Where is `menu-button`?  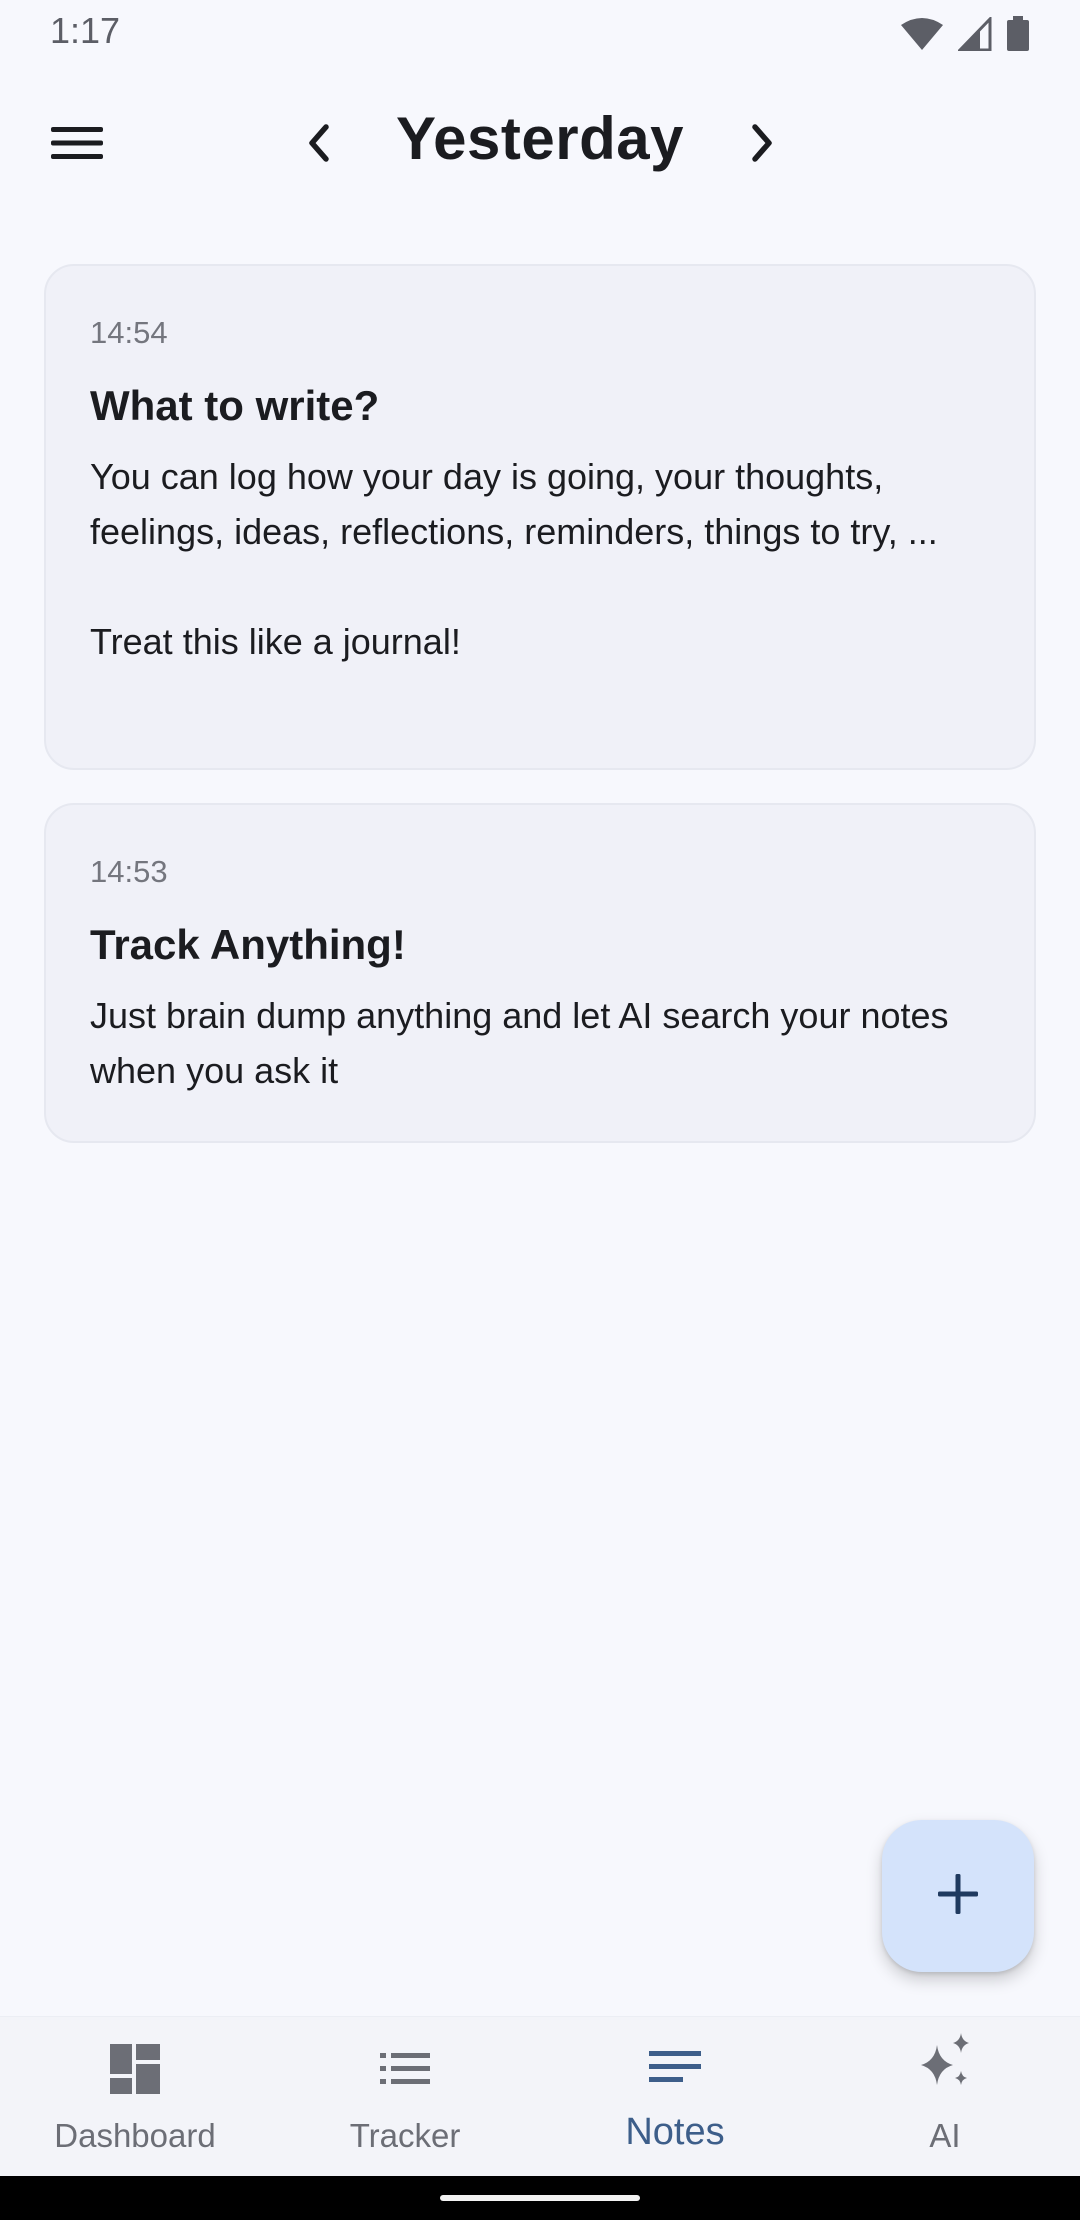 menu-button is located at coordinates (77, 145).